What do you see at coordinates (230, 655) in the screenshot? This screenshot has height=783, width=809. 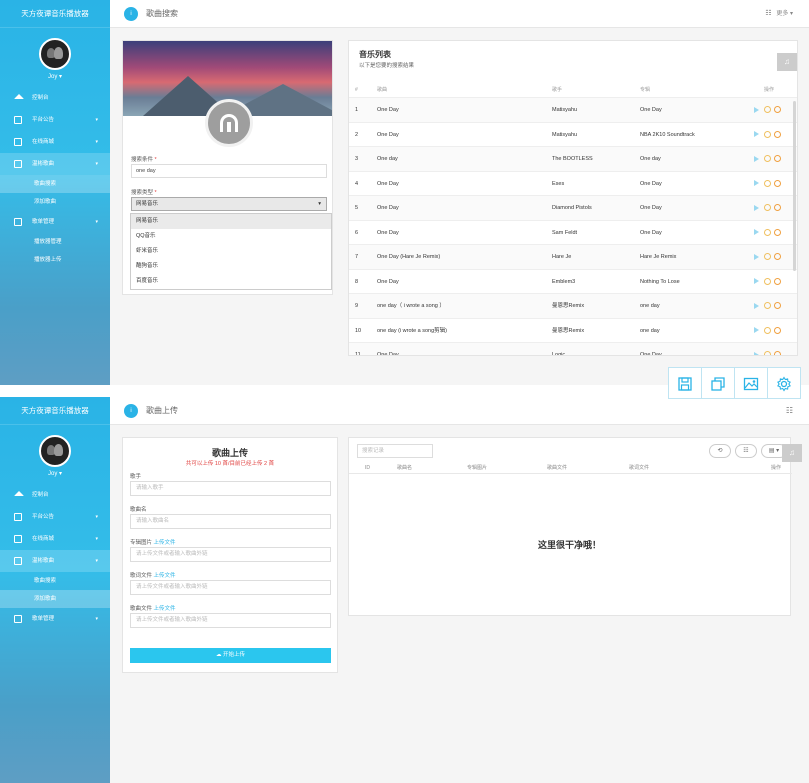 I see `start-upload-button: ☁ 开始上传` at bounding box center [230, 655].